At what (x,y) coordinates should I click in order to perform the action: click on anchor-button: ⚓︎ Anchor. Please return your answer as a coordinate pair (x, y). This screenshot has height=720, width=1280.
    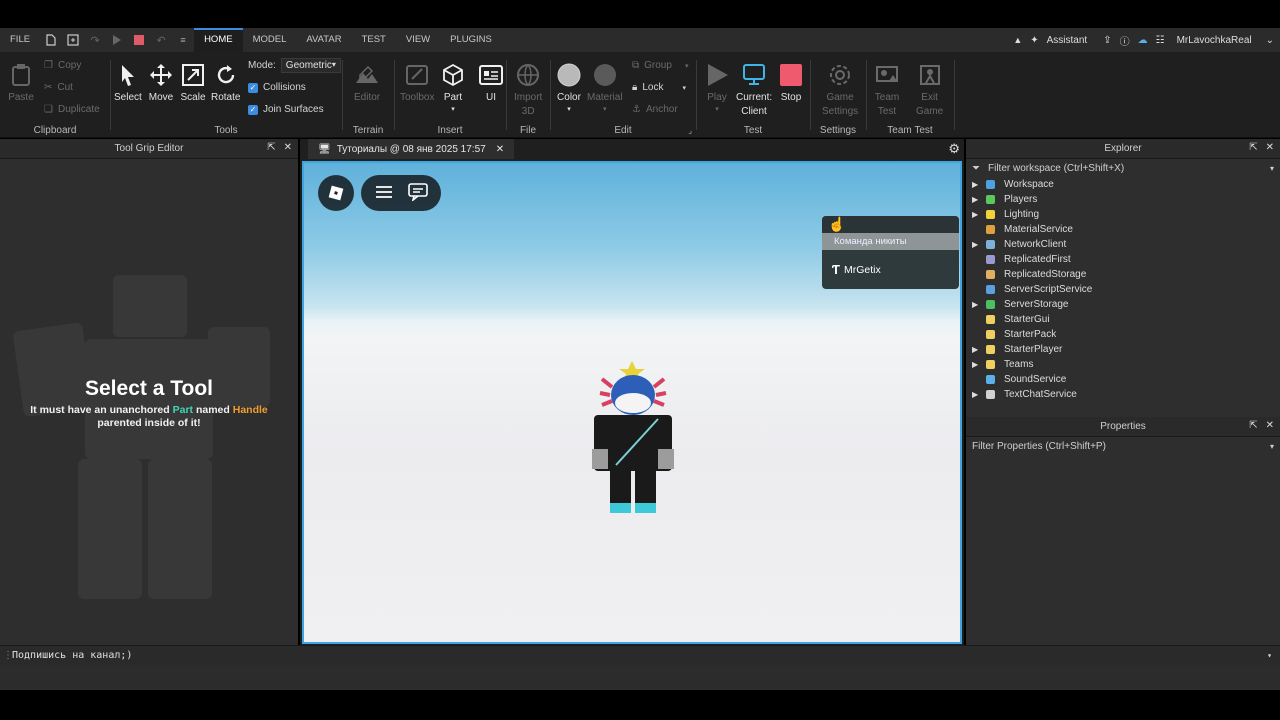
    Looking at the image, I should click on (655, 109).